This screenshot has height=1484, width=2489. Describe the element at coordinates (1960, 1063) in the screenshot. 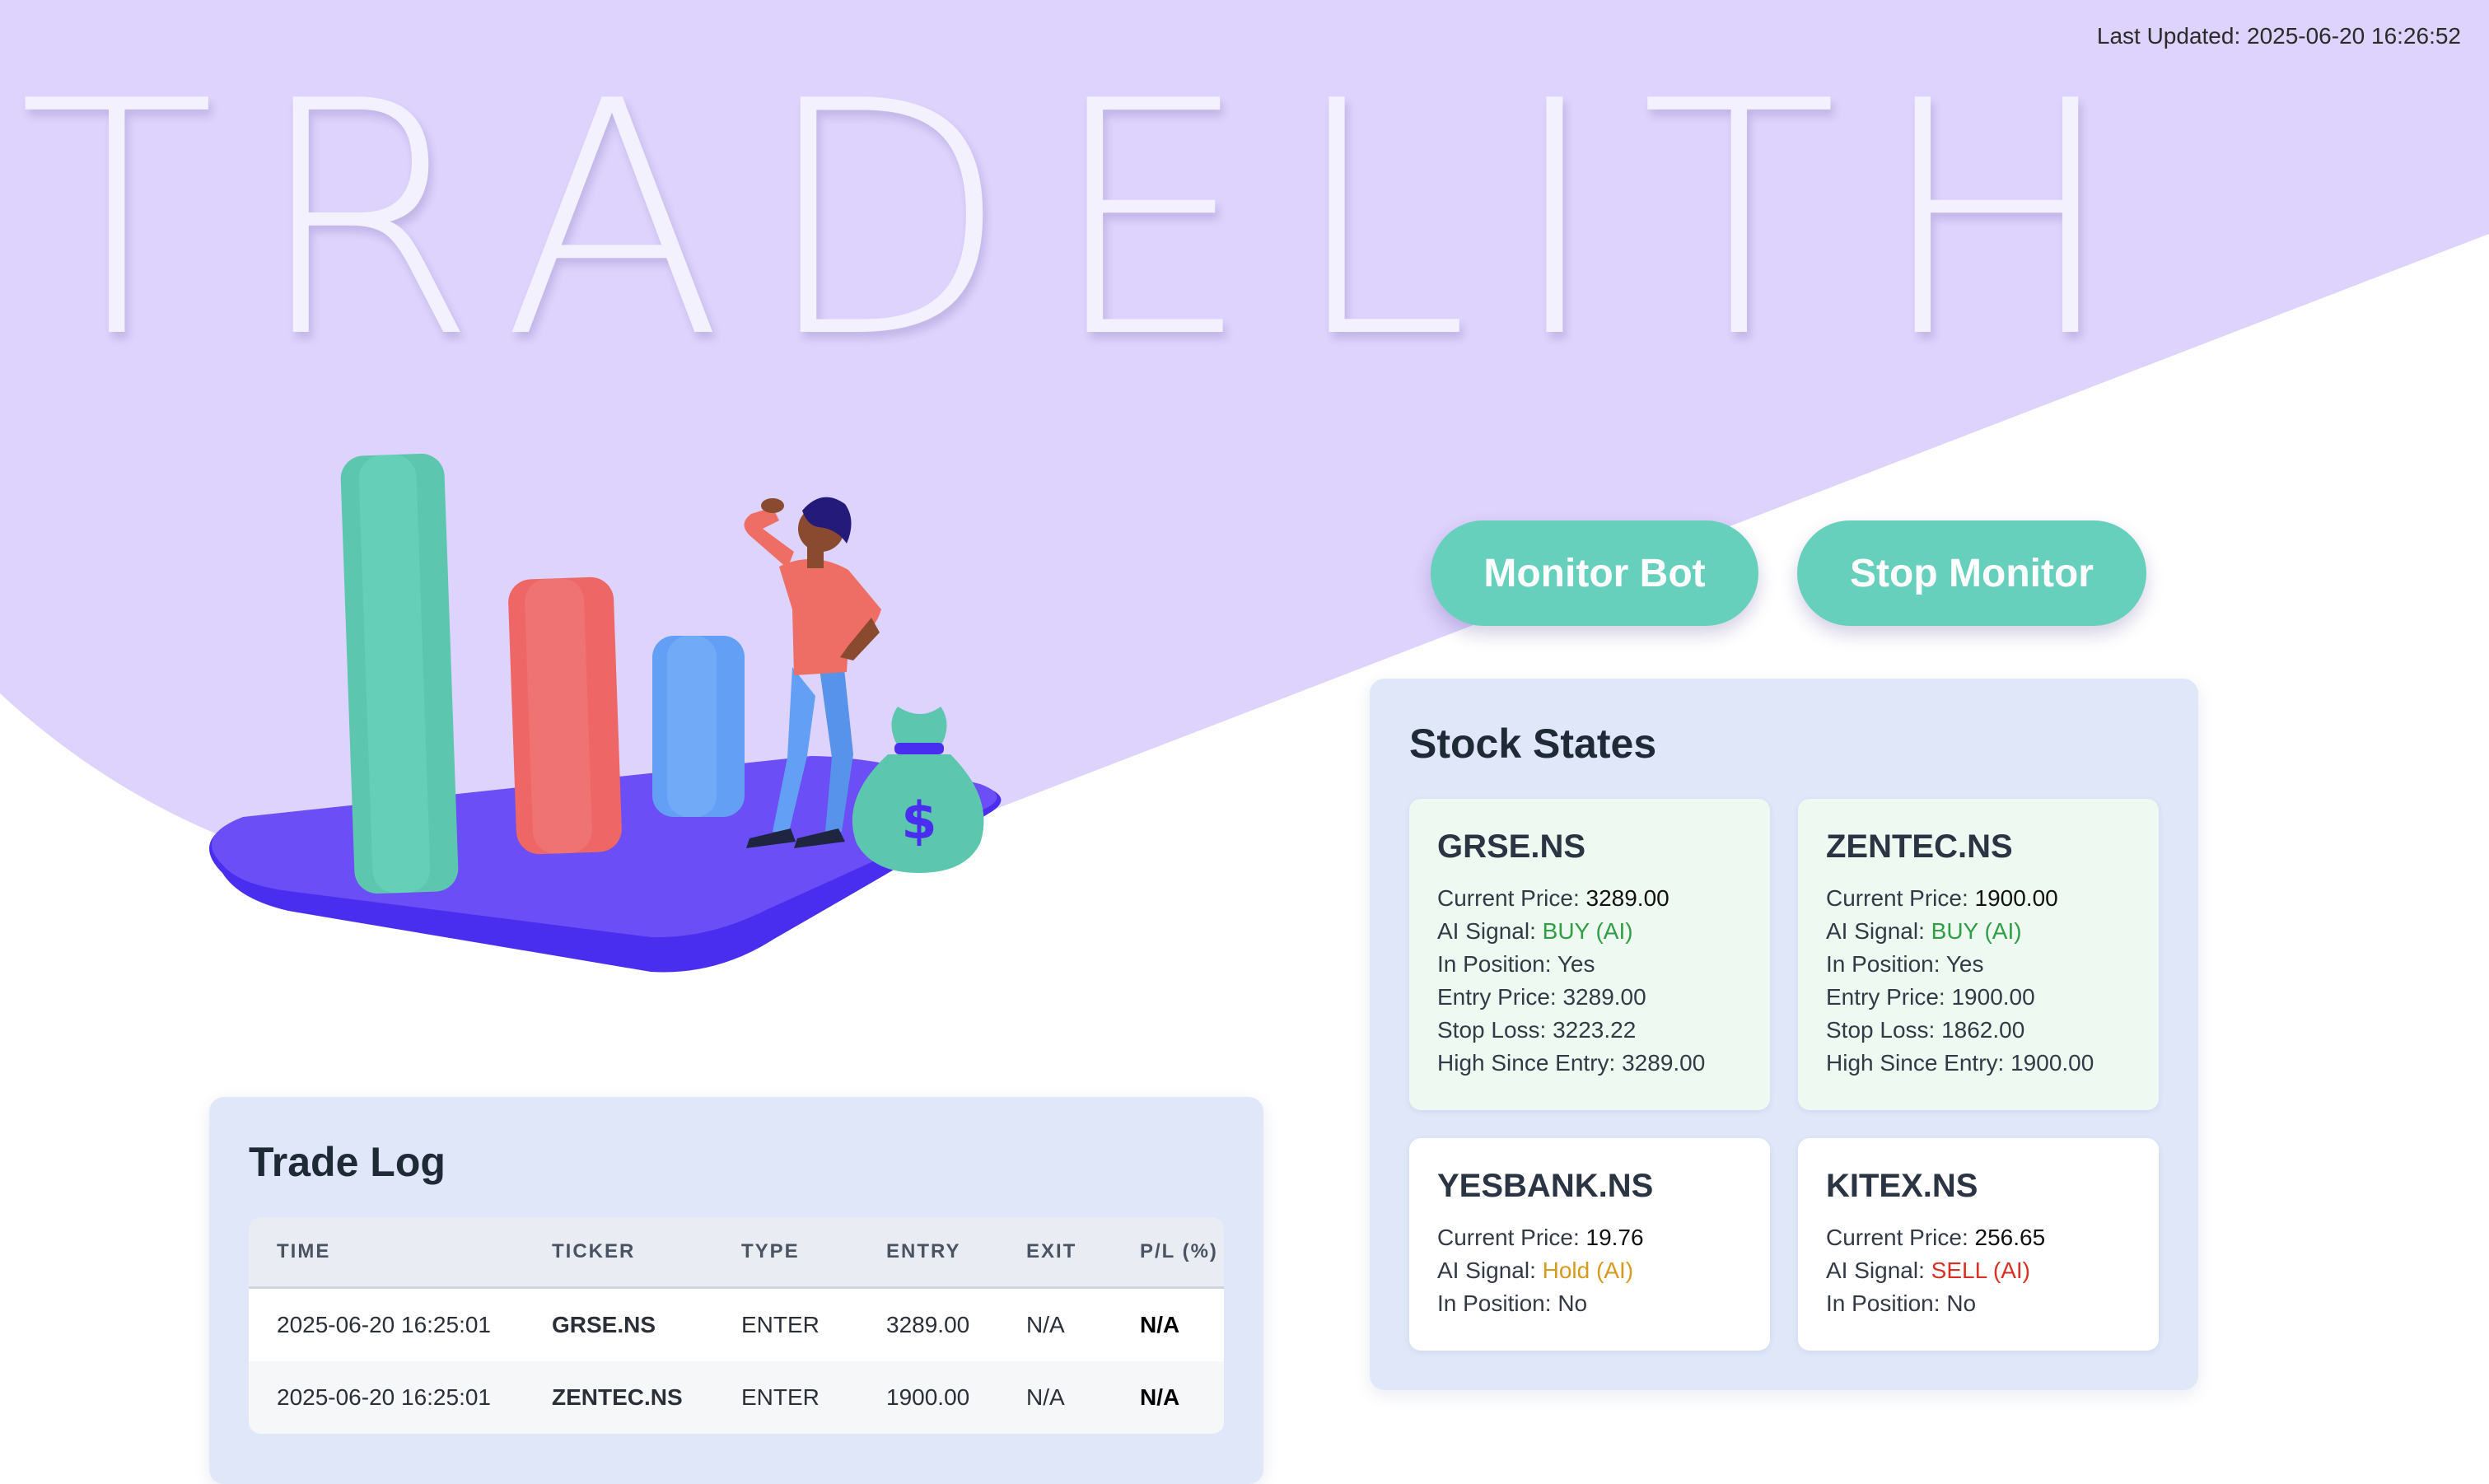

I see `high-since-entry-line: High Since Entry: 1900.00` at that location.